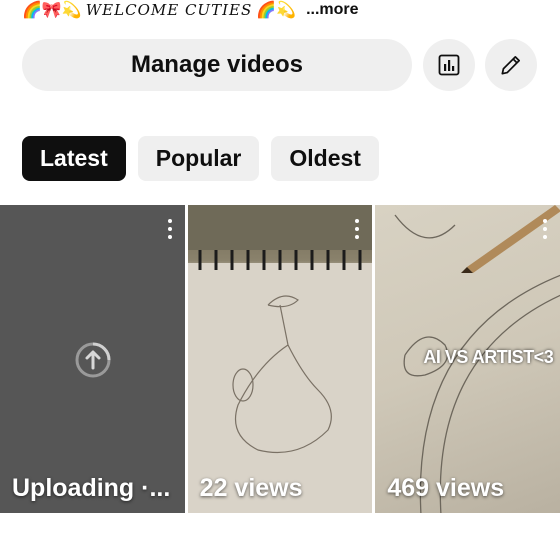 The width and height of the screenshot is (560, 560). Describe the element at coordinates (52, 10) in the screenshot. I see `bio-prefix-emoji: 🌈🎀💫` at that location.